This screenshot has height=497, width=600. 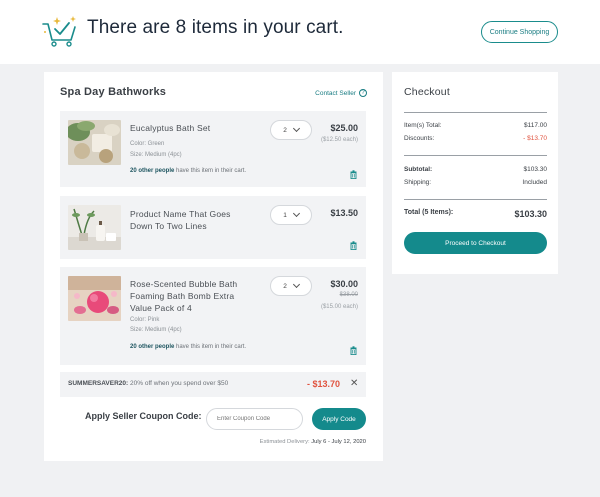 What do you see at coordinates (344, 128) in the screenshot?
I see `item-price: $25.00` at bounding box center [344, 128].